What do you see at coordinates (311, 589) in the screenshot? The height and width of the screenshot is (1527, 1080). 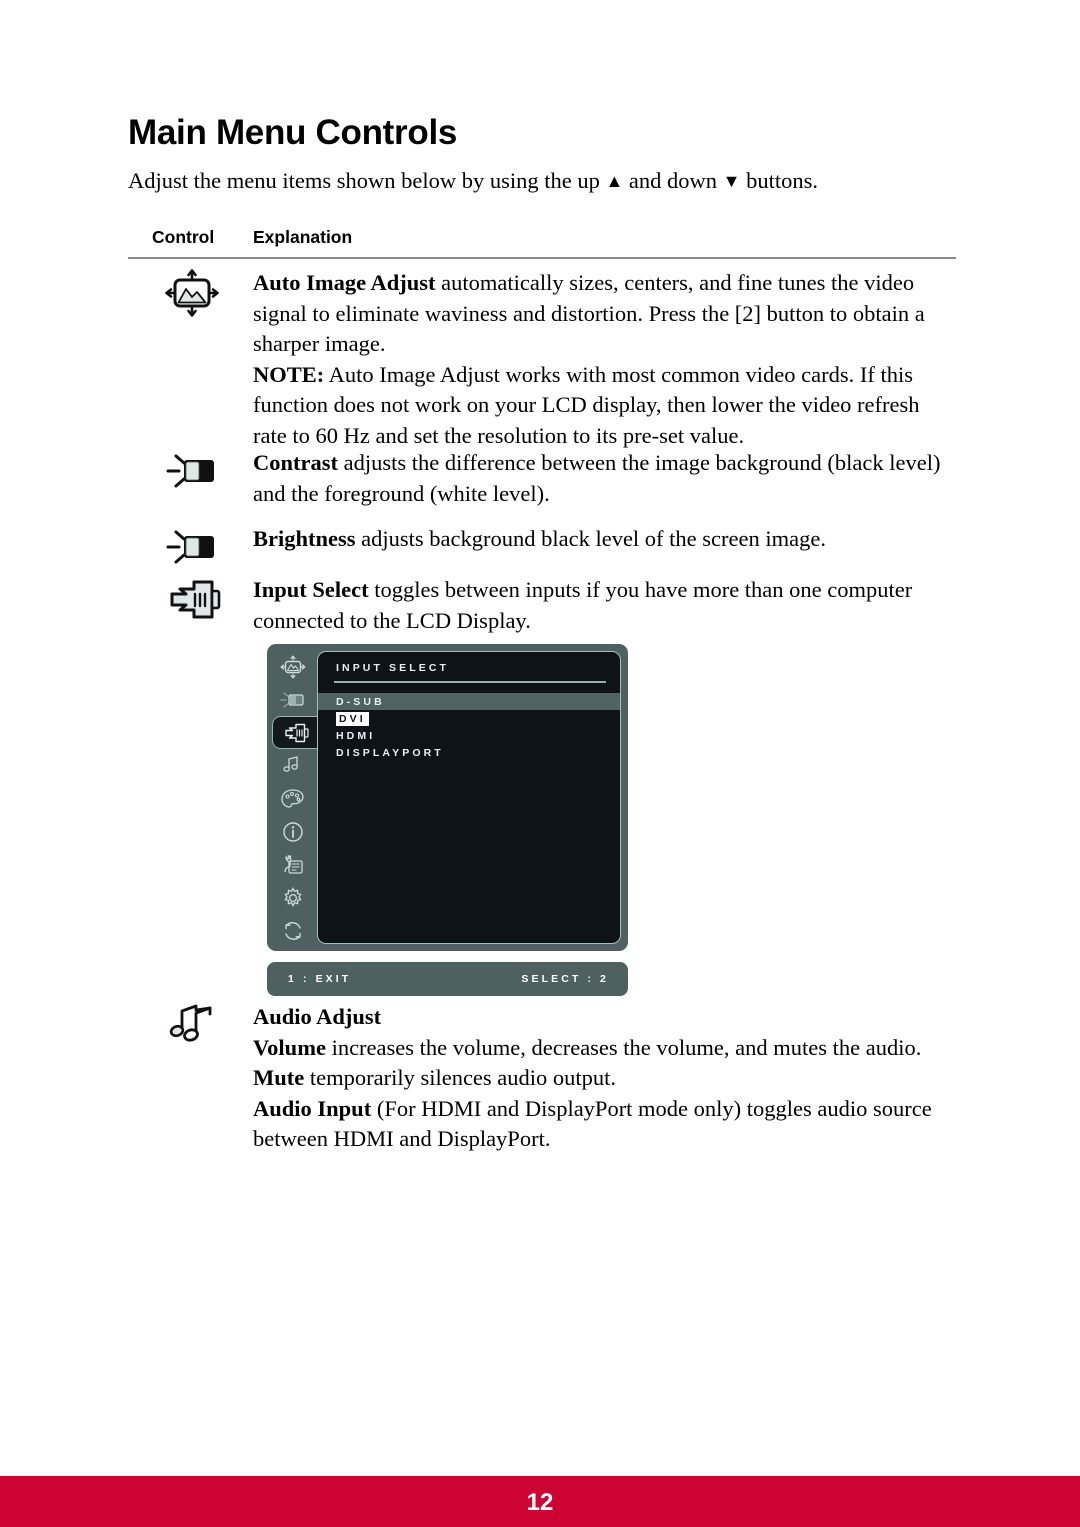 I see `term-input-select: Input Select` at bounding box center [311, 589].